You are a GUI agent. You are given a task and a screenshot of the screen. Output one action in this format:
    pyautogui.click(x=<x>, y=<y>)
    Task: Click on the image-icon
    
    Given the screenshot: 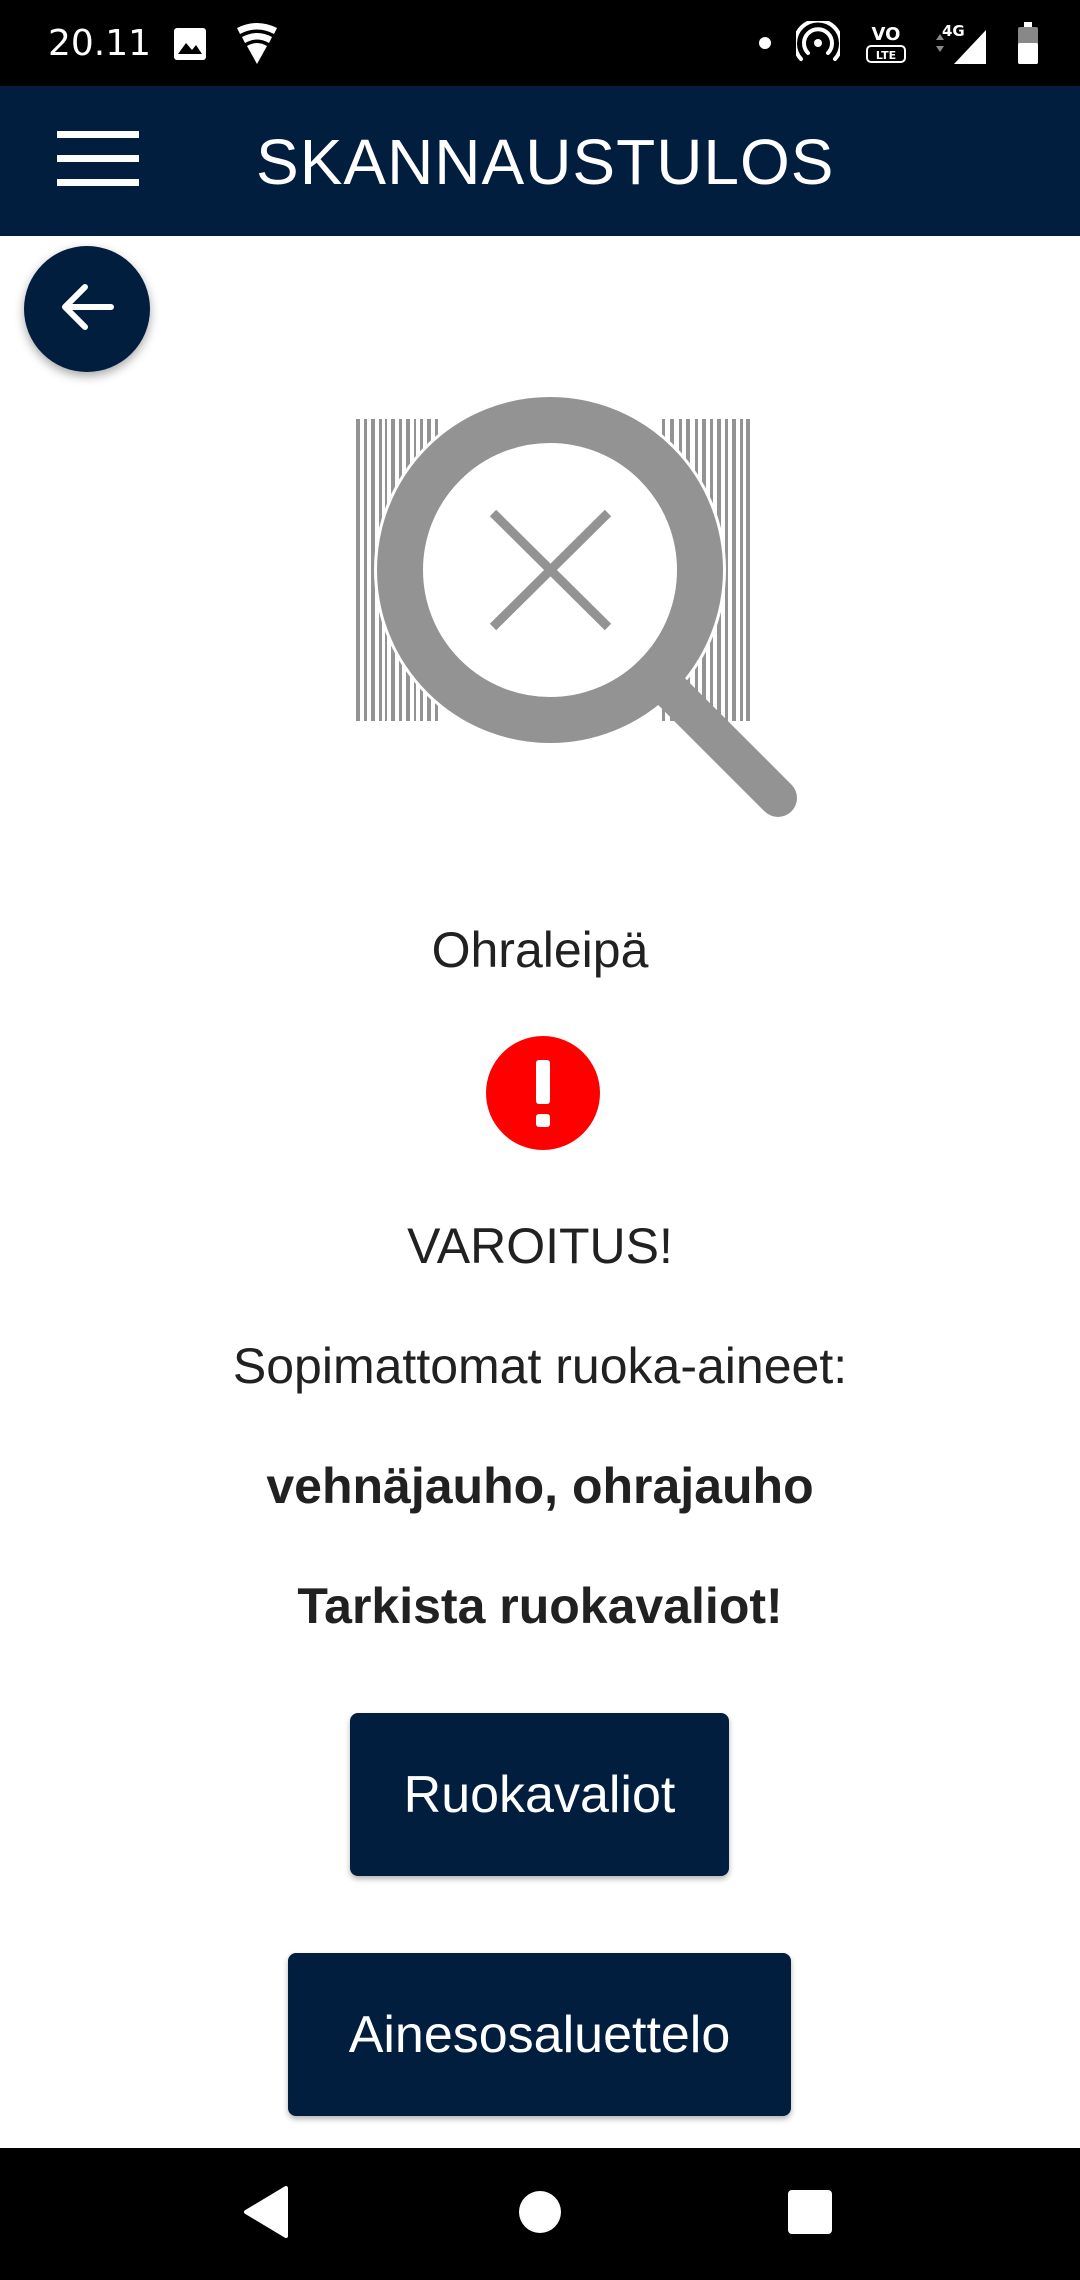 What is the action you would take?
    pyautogui.click(x=190, y=44)
    